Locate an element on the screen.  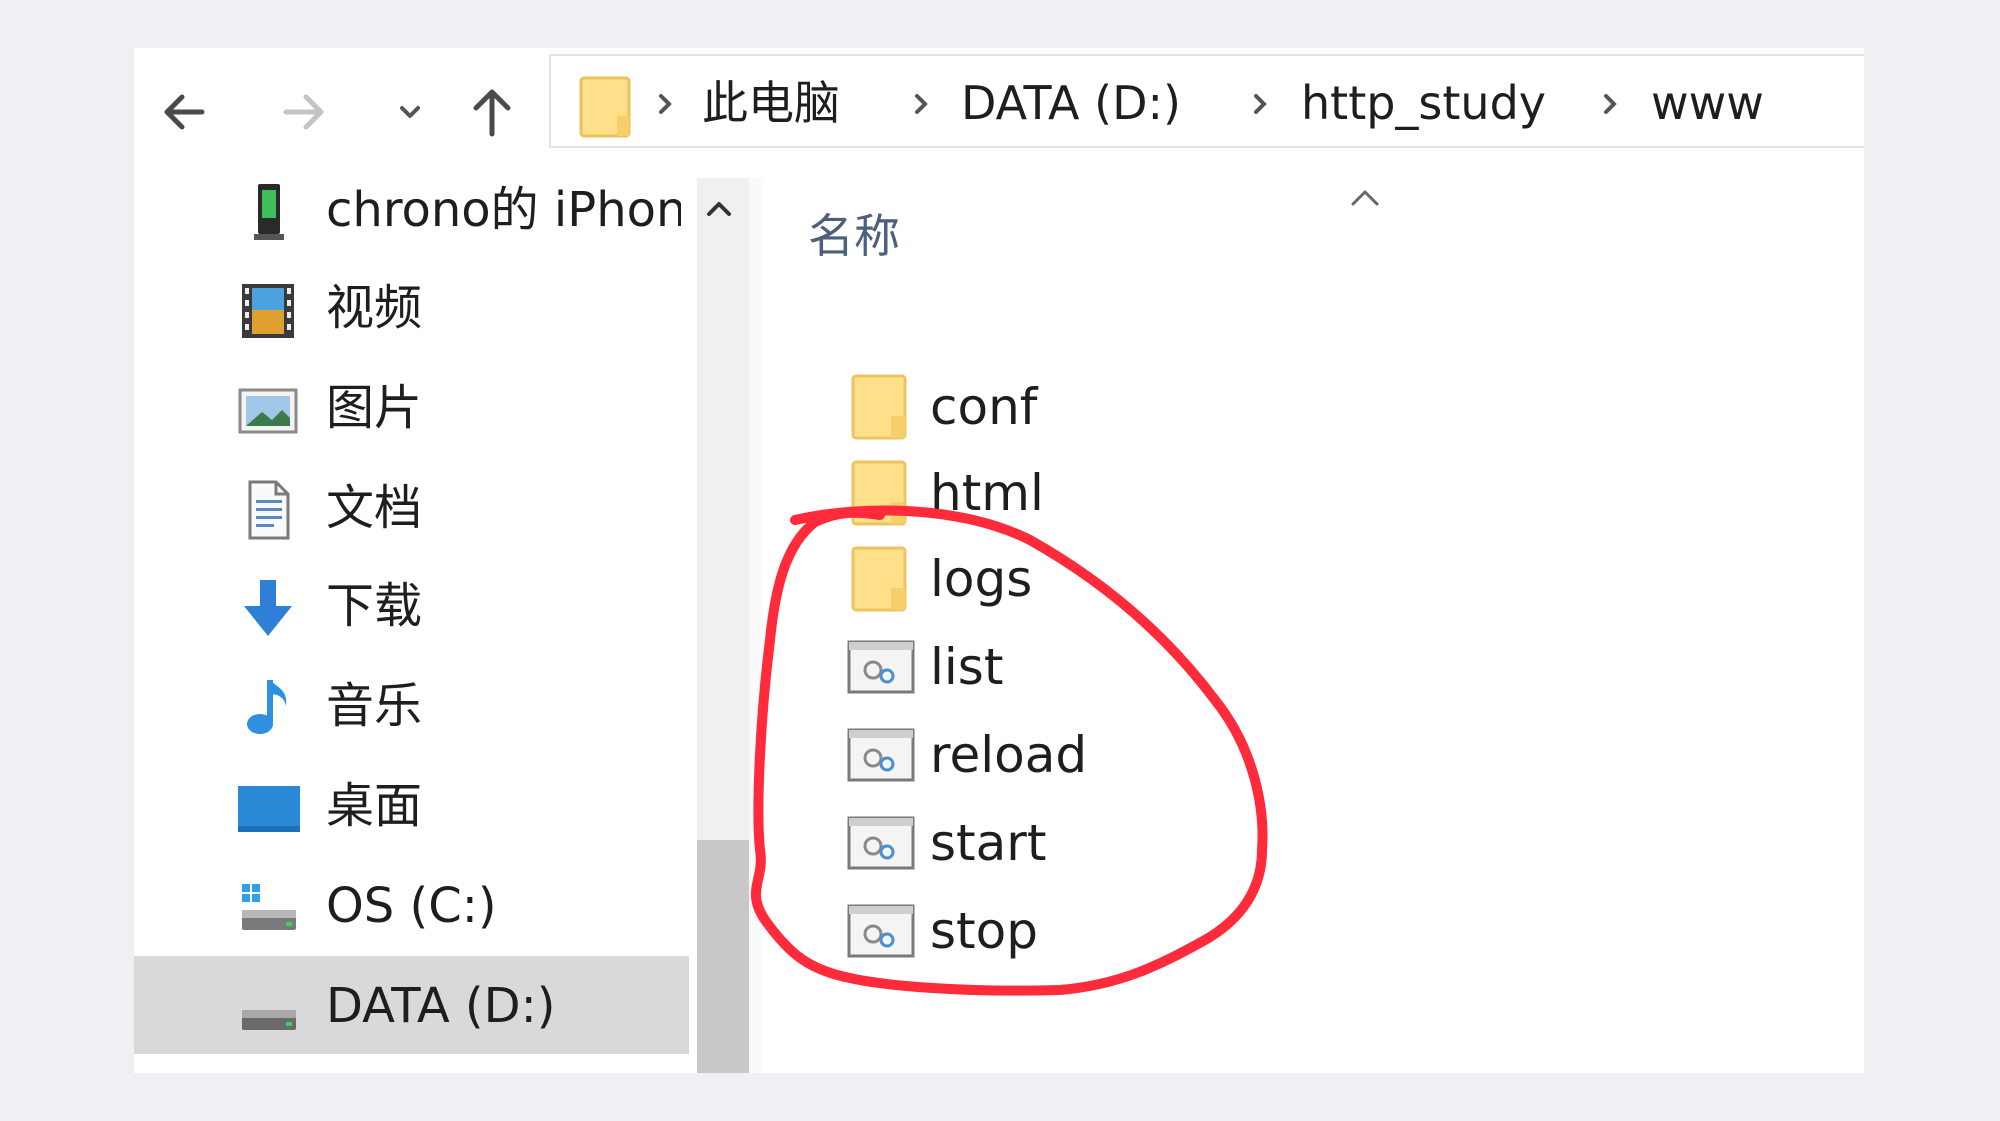
sidebar-item-label: 音乐 is located at coordinates (374, 706).